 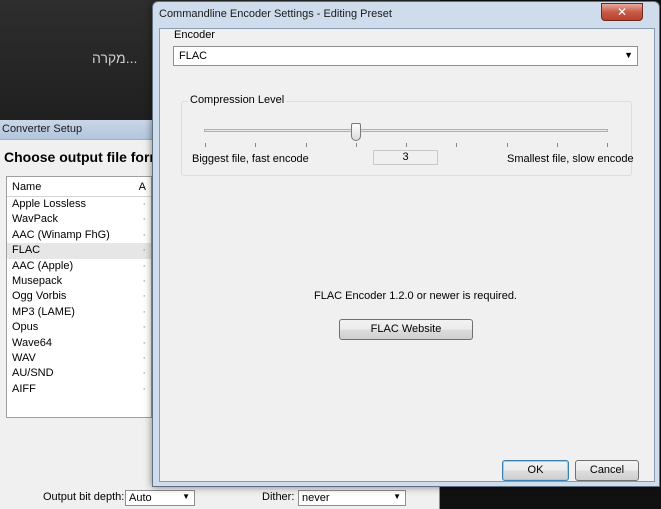 I want to click on compression-title: Compression Level, so click(x=237, y=100).